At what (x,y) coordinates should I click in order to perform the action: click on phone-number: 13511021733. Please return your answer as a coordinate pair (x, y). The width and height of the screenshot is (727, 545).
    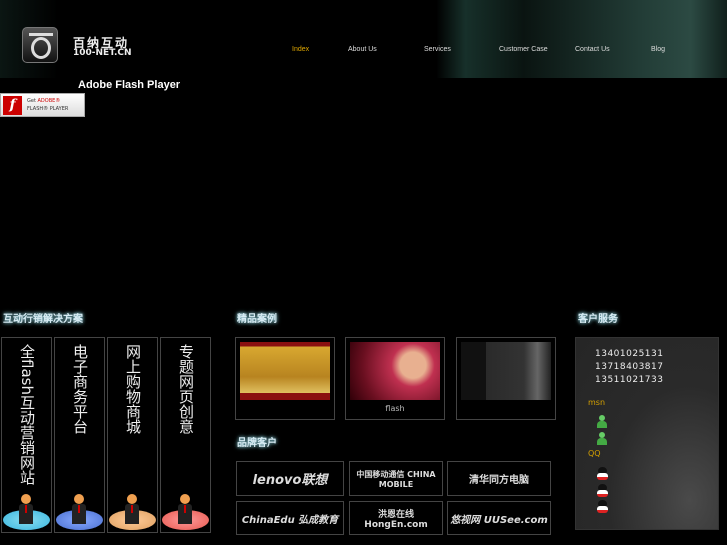
    Looking at the image, I should click on (629, 380).